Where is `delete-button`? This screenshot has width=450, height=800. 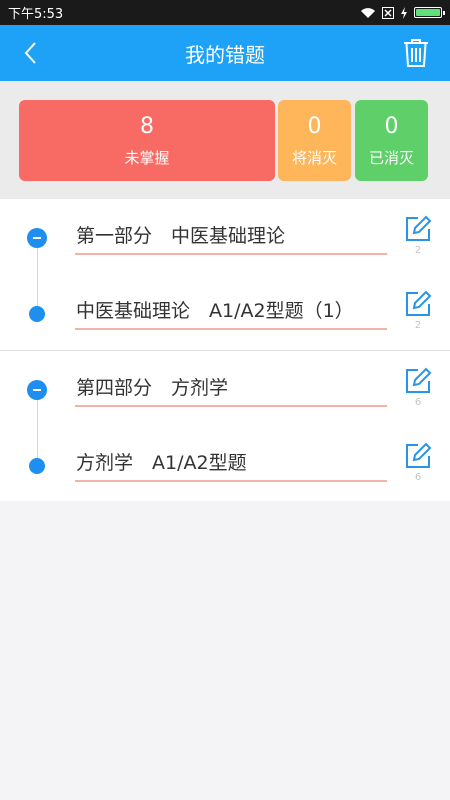
delete-button is located at coordinates (416, 53).